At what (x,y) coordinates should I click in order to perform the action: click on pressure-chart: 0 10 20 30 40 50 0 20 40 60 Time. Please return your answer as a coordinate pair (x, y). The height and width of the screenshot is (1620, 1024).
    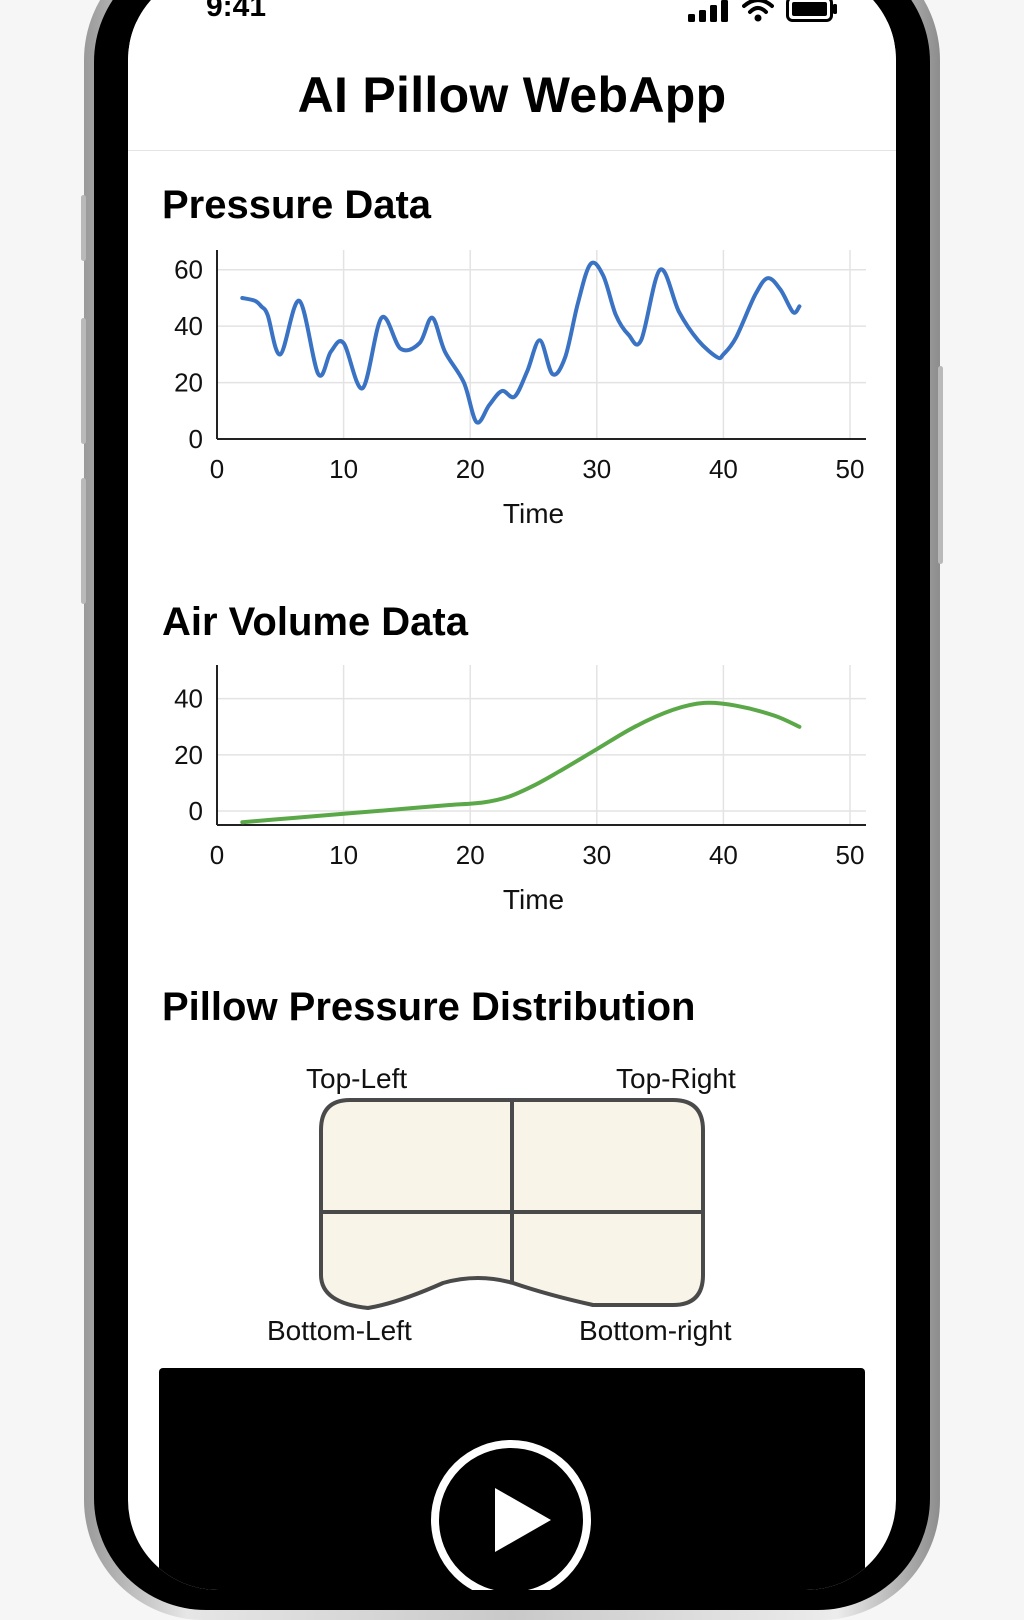
    Looking at the image, I should click on (520, 389).